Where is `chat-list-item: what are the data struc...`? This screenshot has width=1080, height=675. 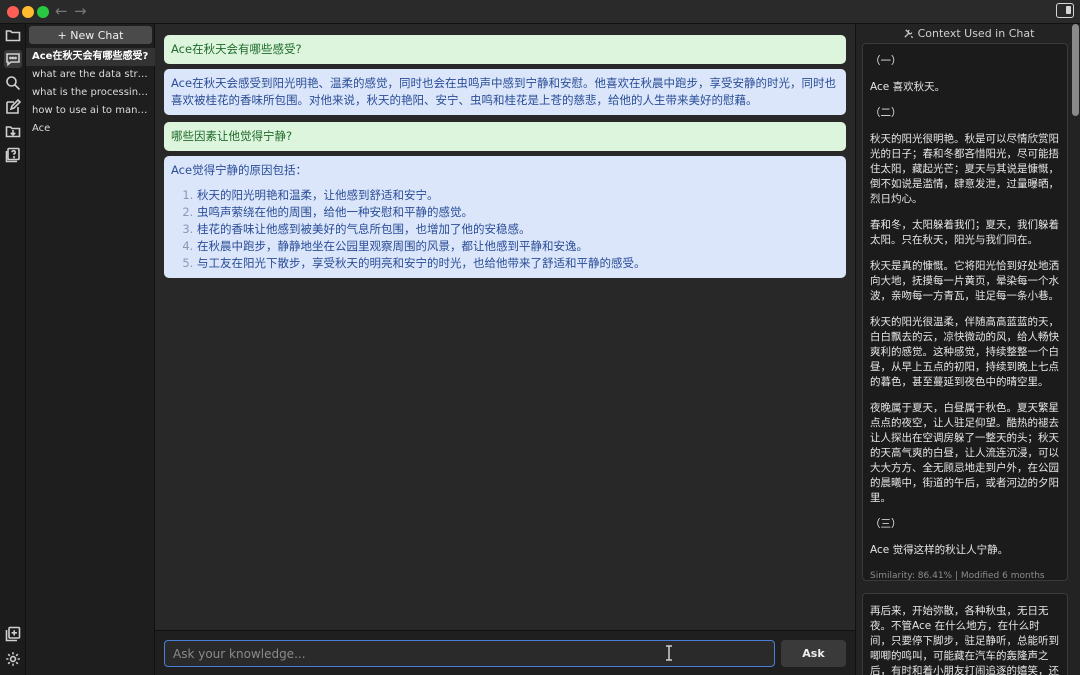 chat-list-item: what are the data struc... is located at coordinates (90, 75).